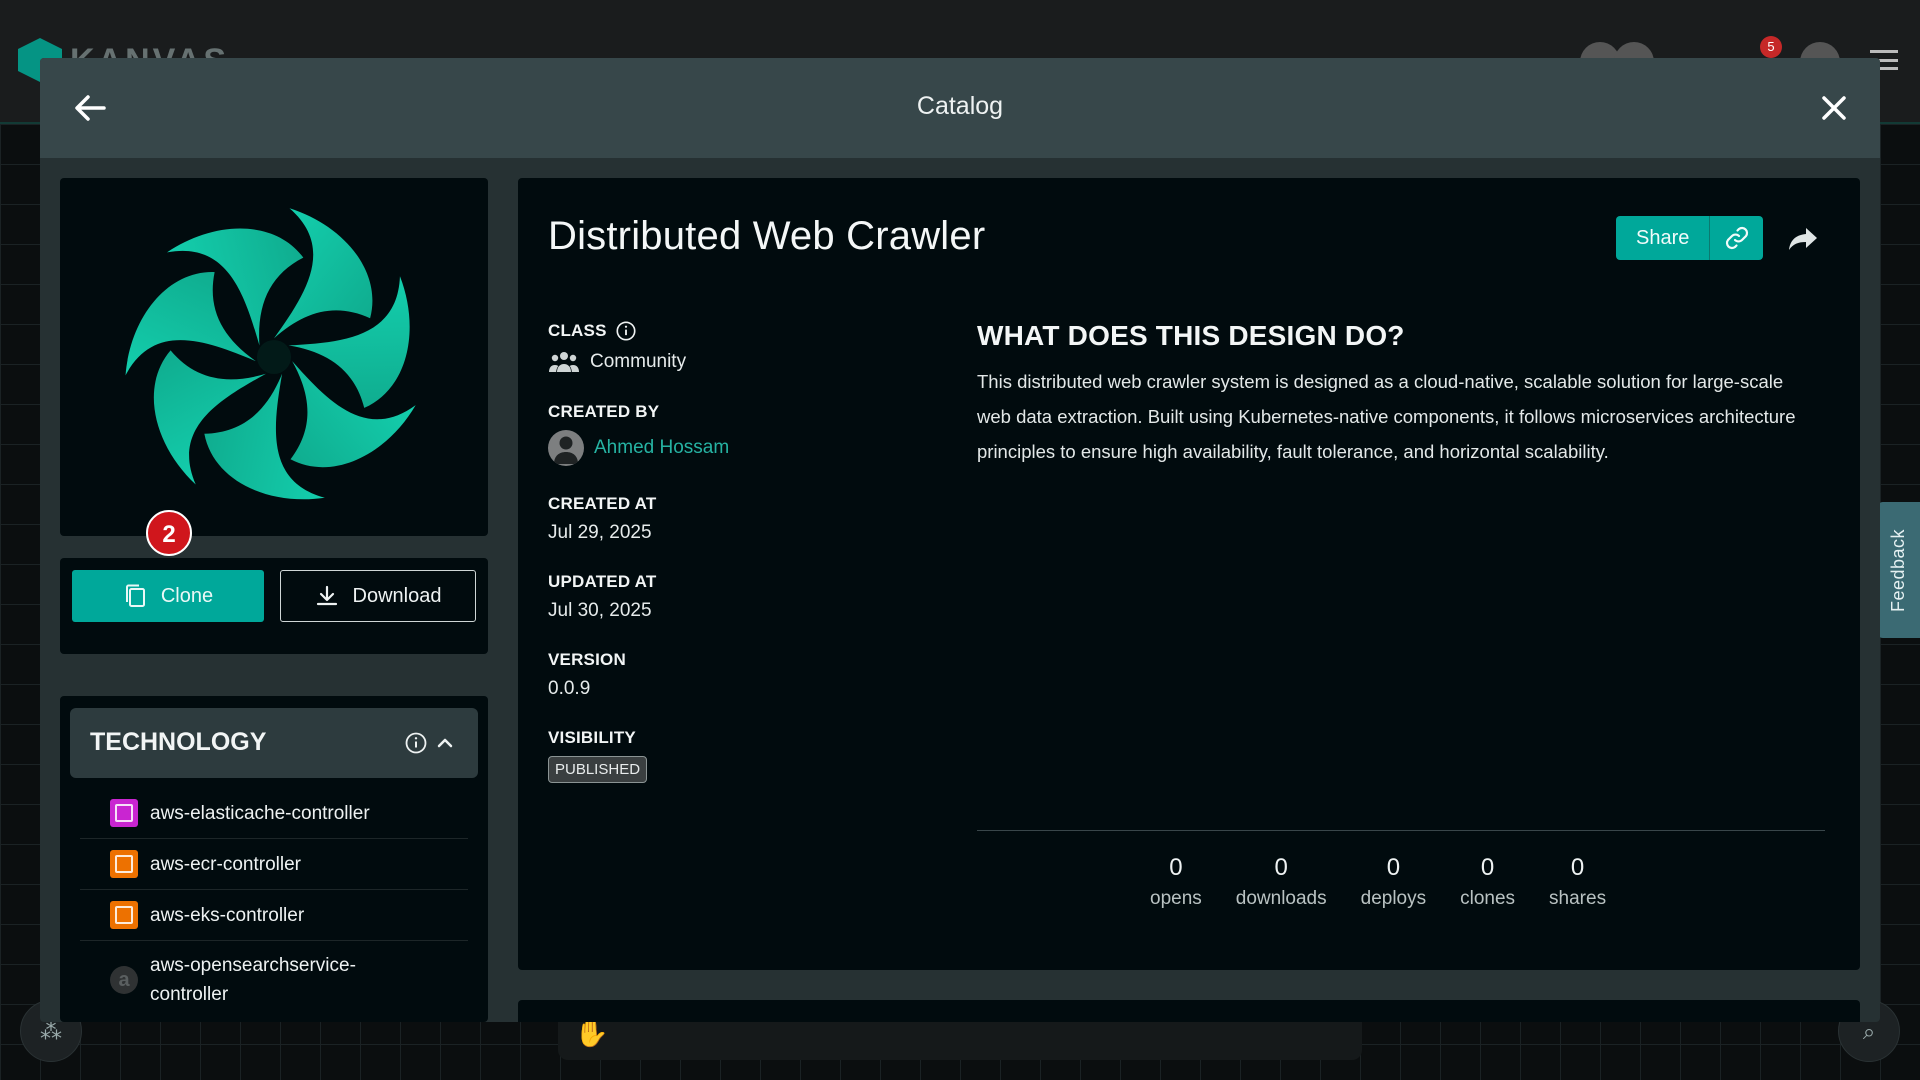 This screenshot has height=1080, width=1920. What do you see at coordinates (1191, 335) in the screenshot?
I see `description-title: WHAT DOES THIS DESIGN DO?` at bounding box center [1191, 335].